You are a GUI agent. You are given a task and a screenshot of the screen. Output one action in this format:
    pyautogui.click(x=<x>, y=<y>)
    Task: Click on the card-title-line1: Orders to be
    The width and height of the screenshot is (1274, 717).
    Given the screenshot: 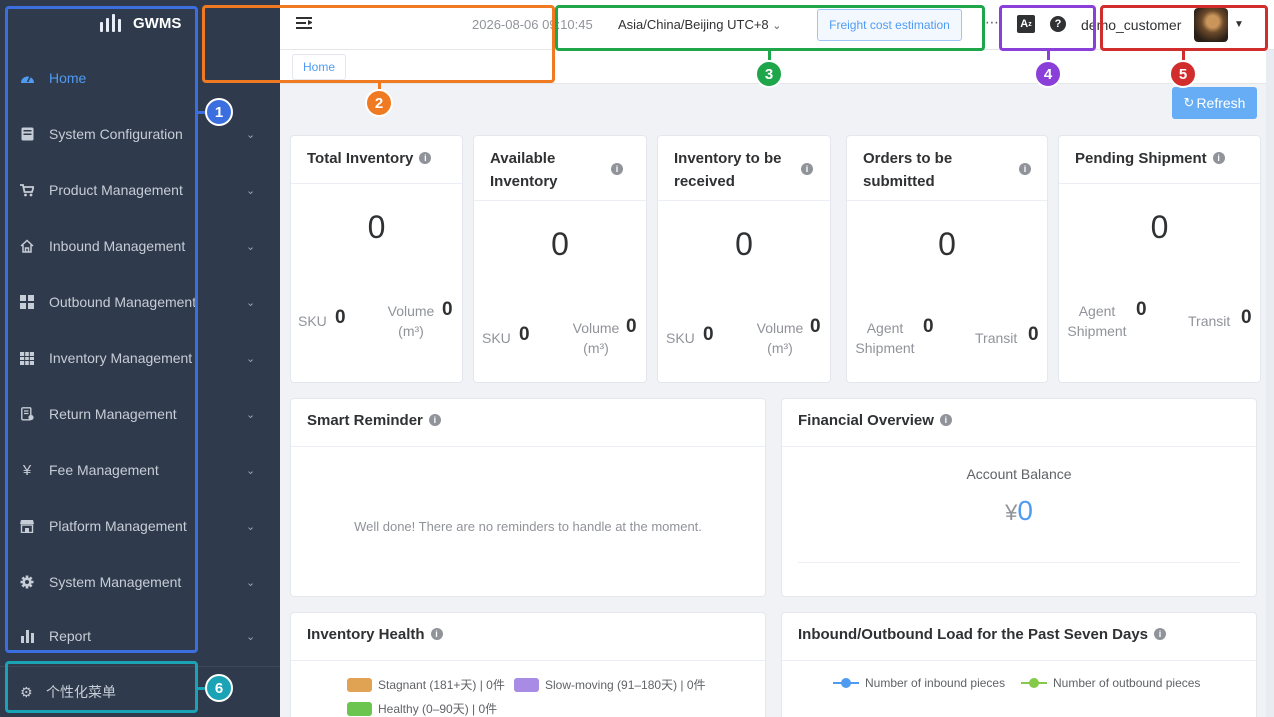 What is the action you would take?
    pyautogui.click(x=908, y=158)
    